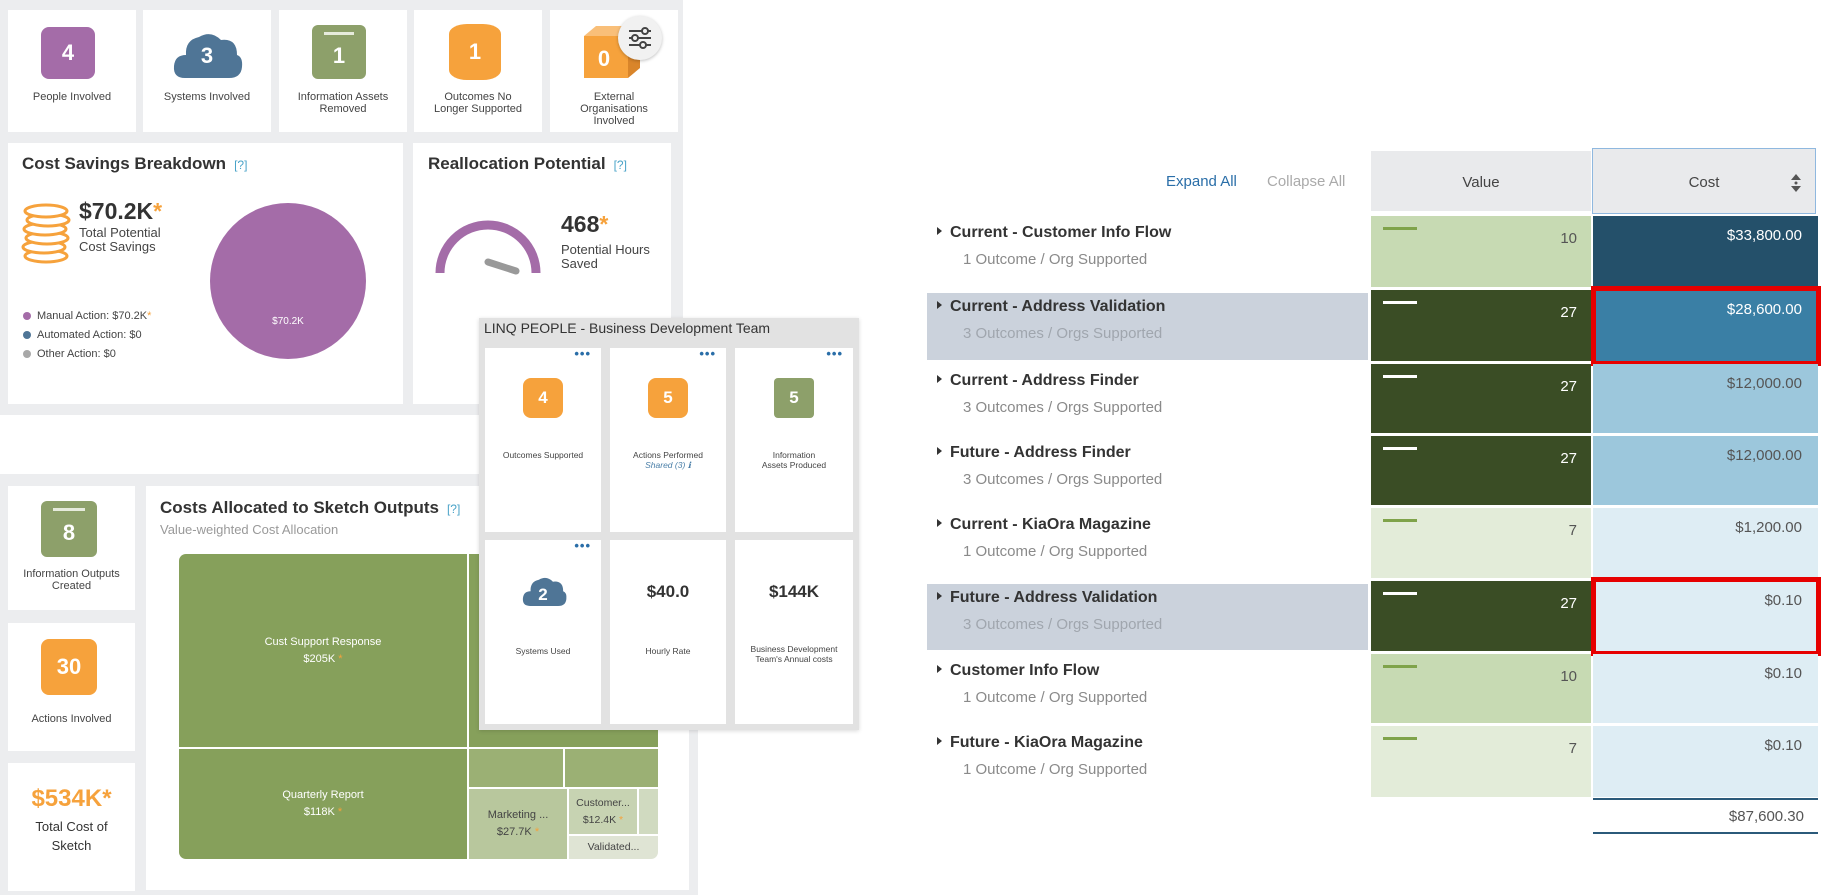 The width and height of the screenshot is (1822, 895). Describe the element at coordinates (668, 439) in the screenshot. I see `people-card-actions: ••• 5 Actions Performed Shared (3) ℹ` at that location.